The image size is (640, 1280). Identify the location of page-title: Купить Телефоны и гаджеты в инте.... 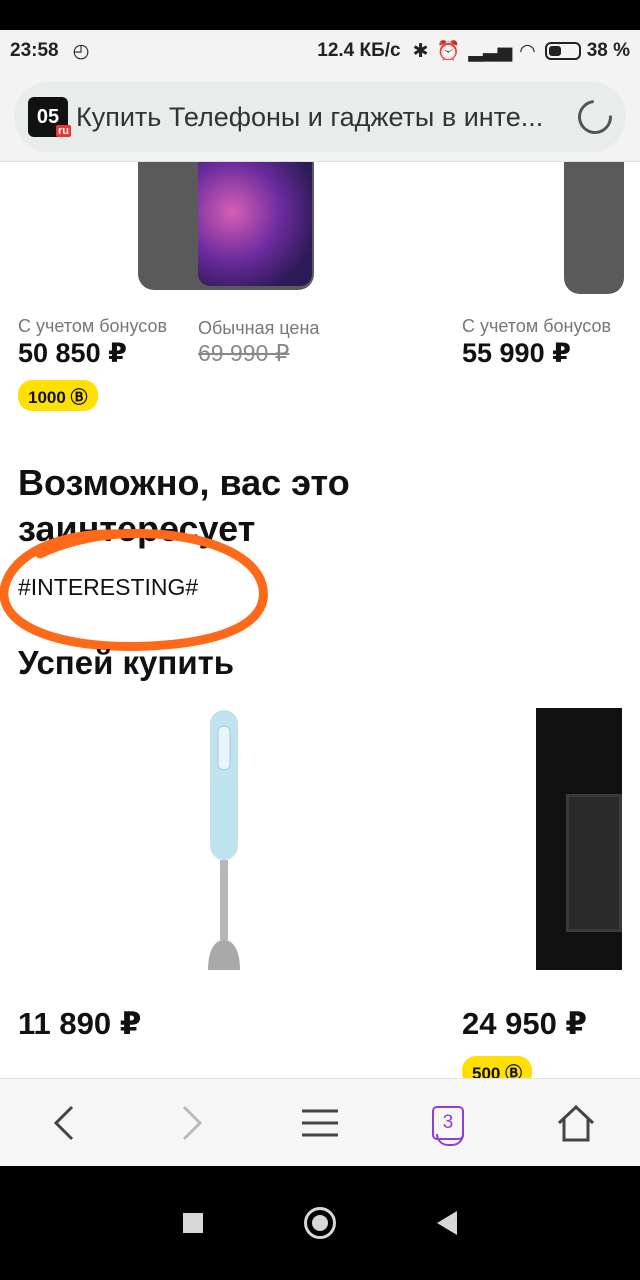
(327, 117).